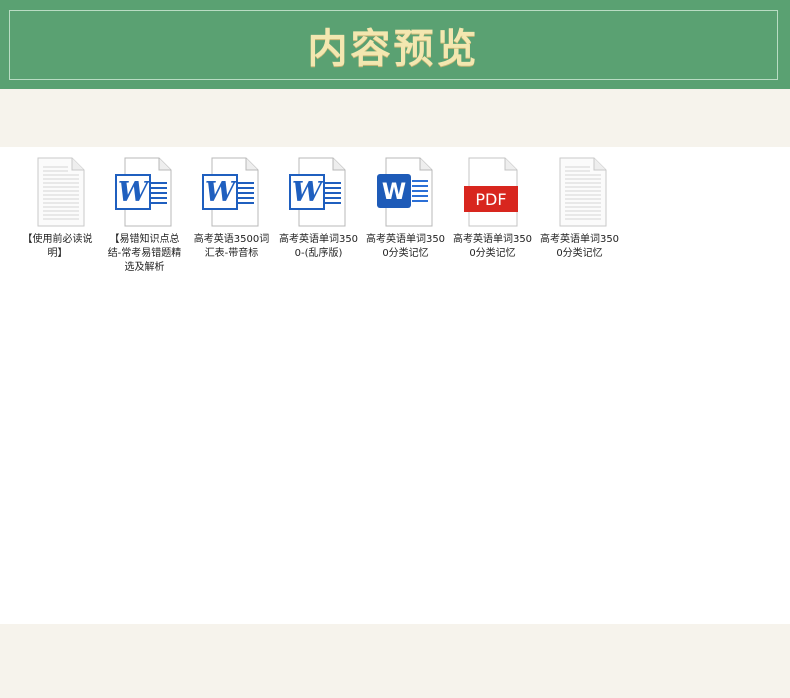  Describe the element at coordinates (231, 246) in the screenshot. I see `file-name: 高考英语3500词汇表-带音标` at that location.